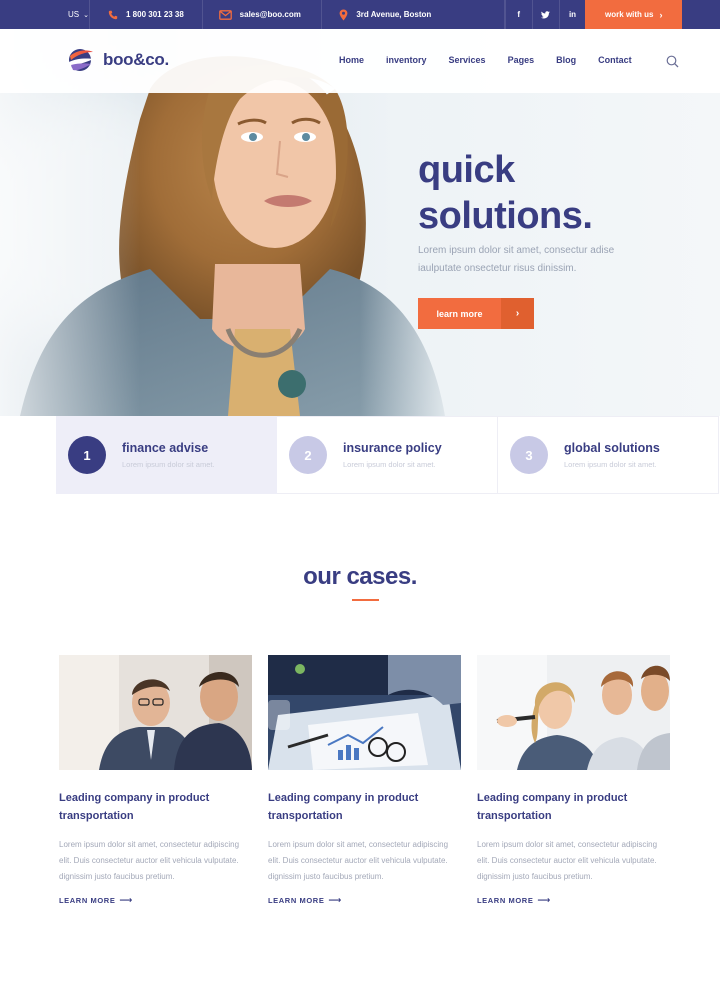  I want to click on chevron-down-icon: ⌄, so click(86, 15).